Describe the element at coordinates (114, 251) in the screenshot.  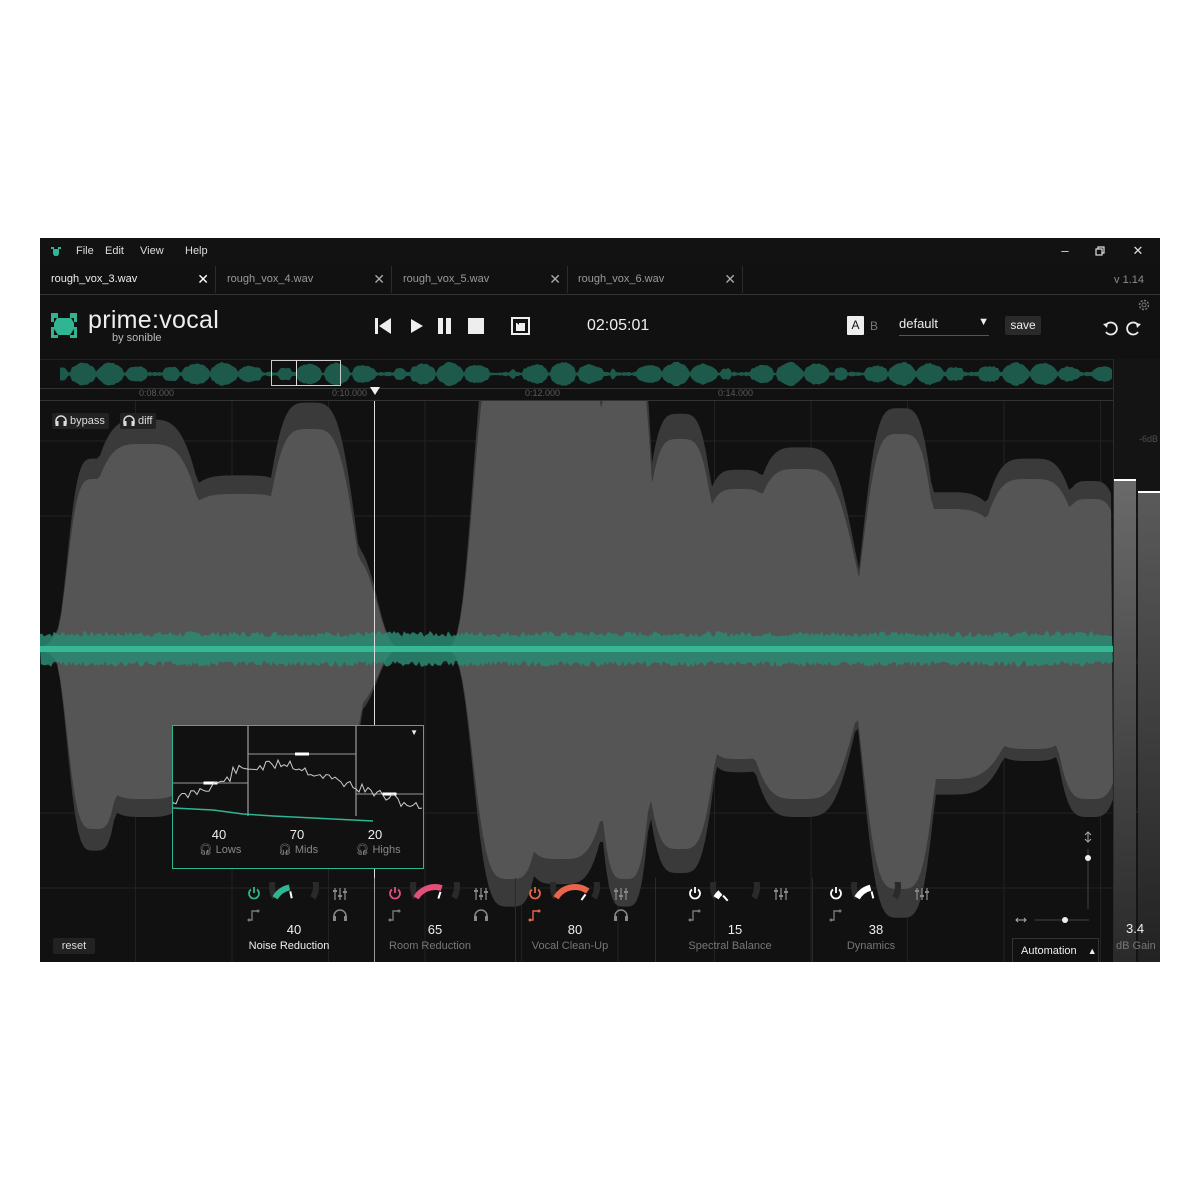
I see `menu-edit: Edit` at that location.